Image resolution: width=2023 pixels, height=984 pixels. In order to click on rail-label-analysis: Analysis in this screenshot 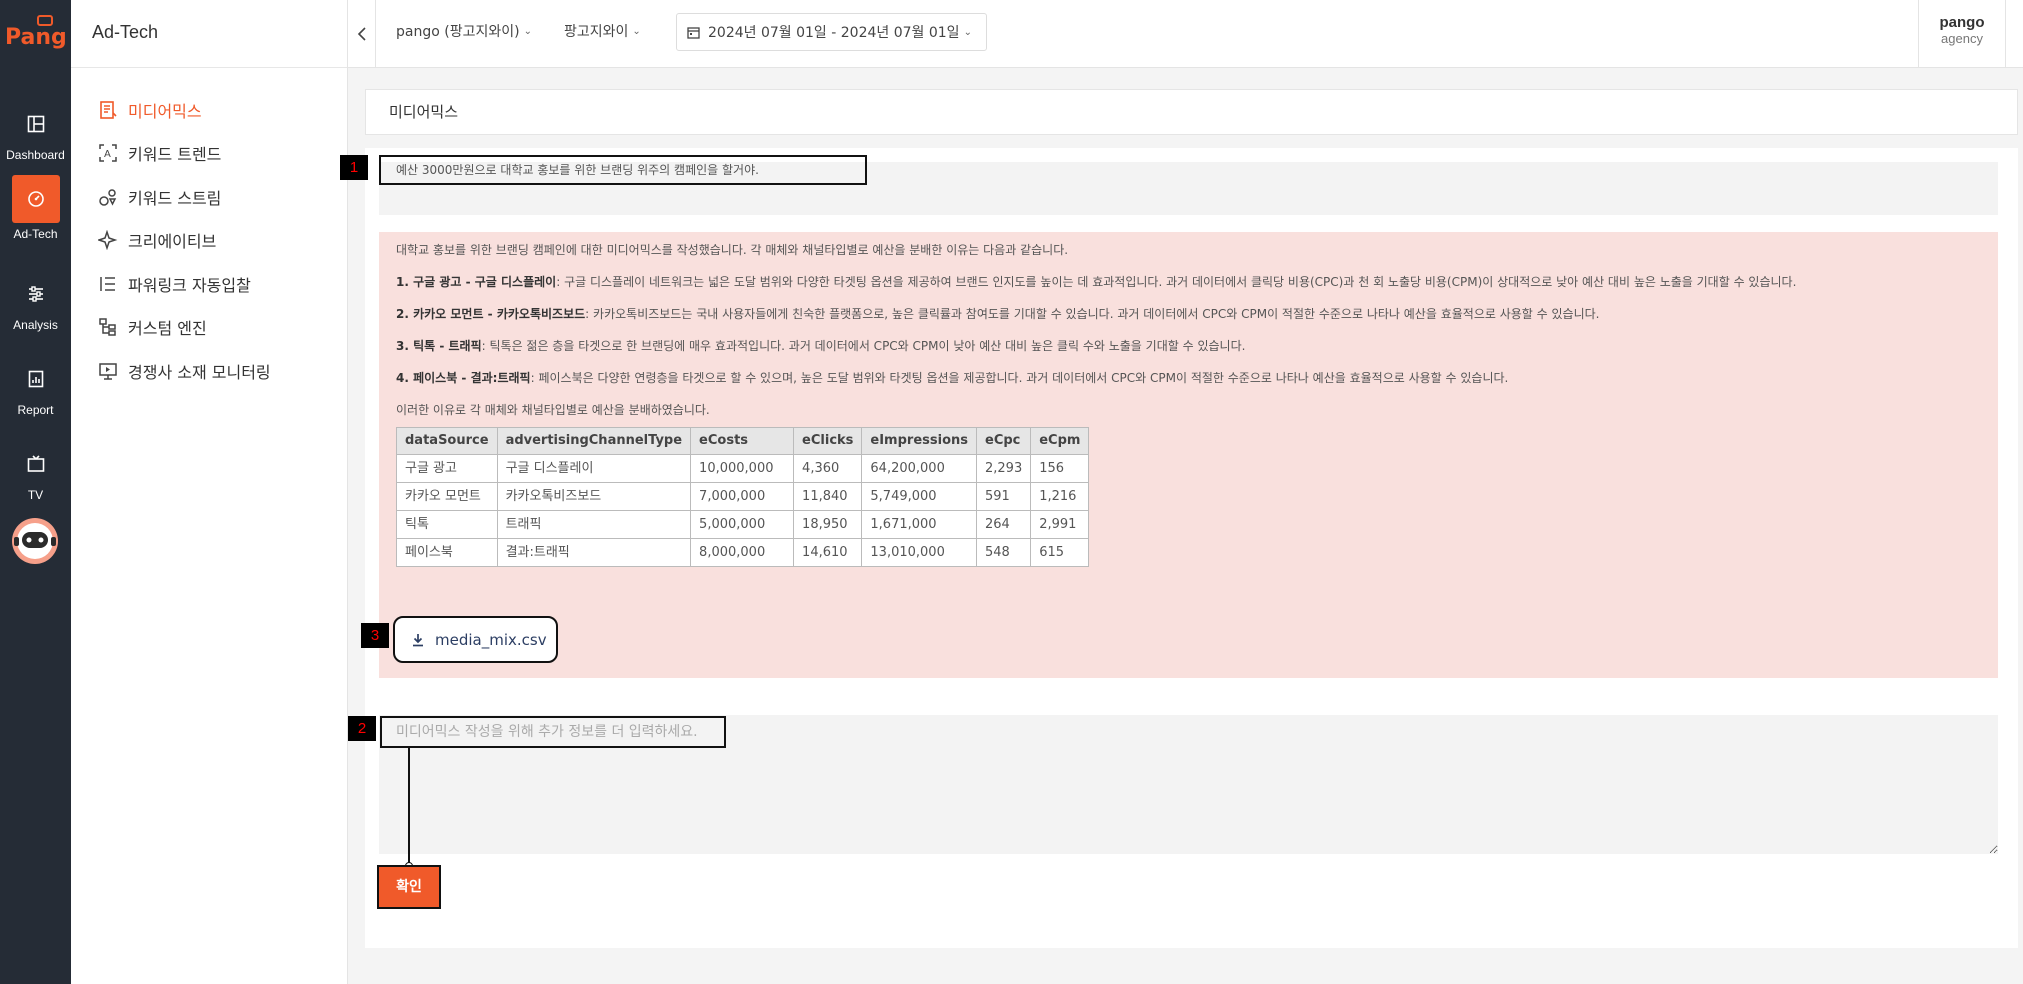, I will do `click(35, 325)`.